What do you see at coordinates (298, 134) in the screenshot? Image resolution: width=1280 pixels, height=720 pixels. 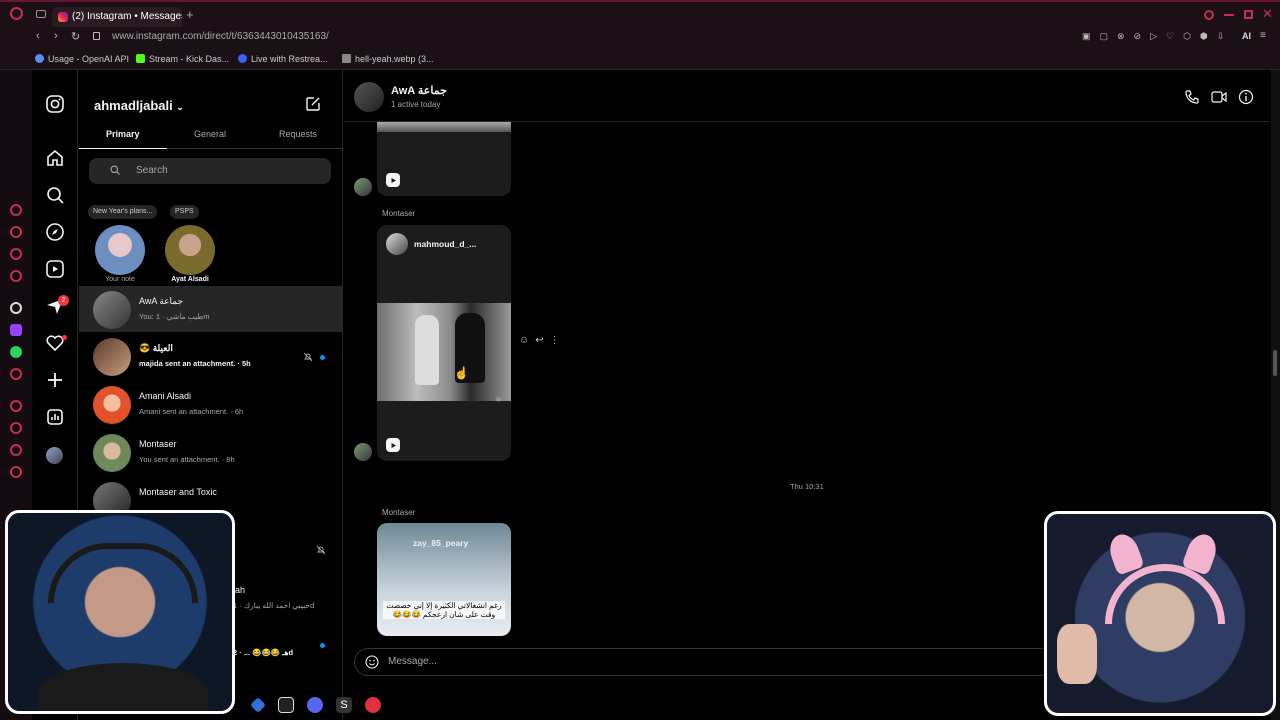 I see `tab-requests: Requests` at bounding box center [298, 134].